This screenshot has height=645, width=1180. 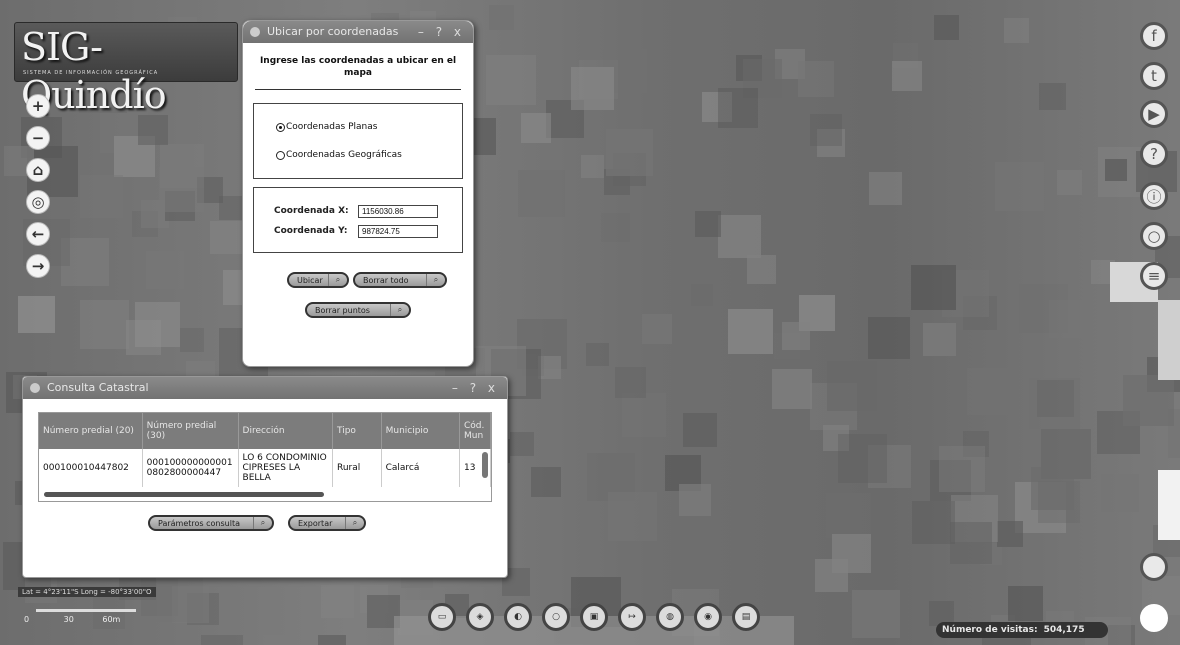 I want to click on info-icon: ⓘ, so click(x=1154, y=196).